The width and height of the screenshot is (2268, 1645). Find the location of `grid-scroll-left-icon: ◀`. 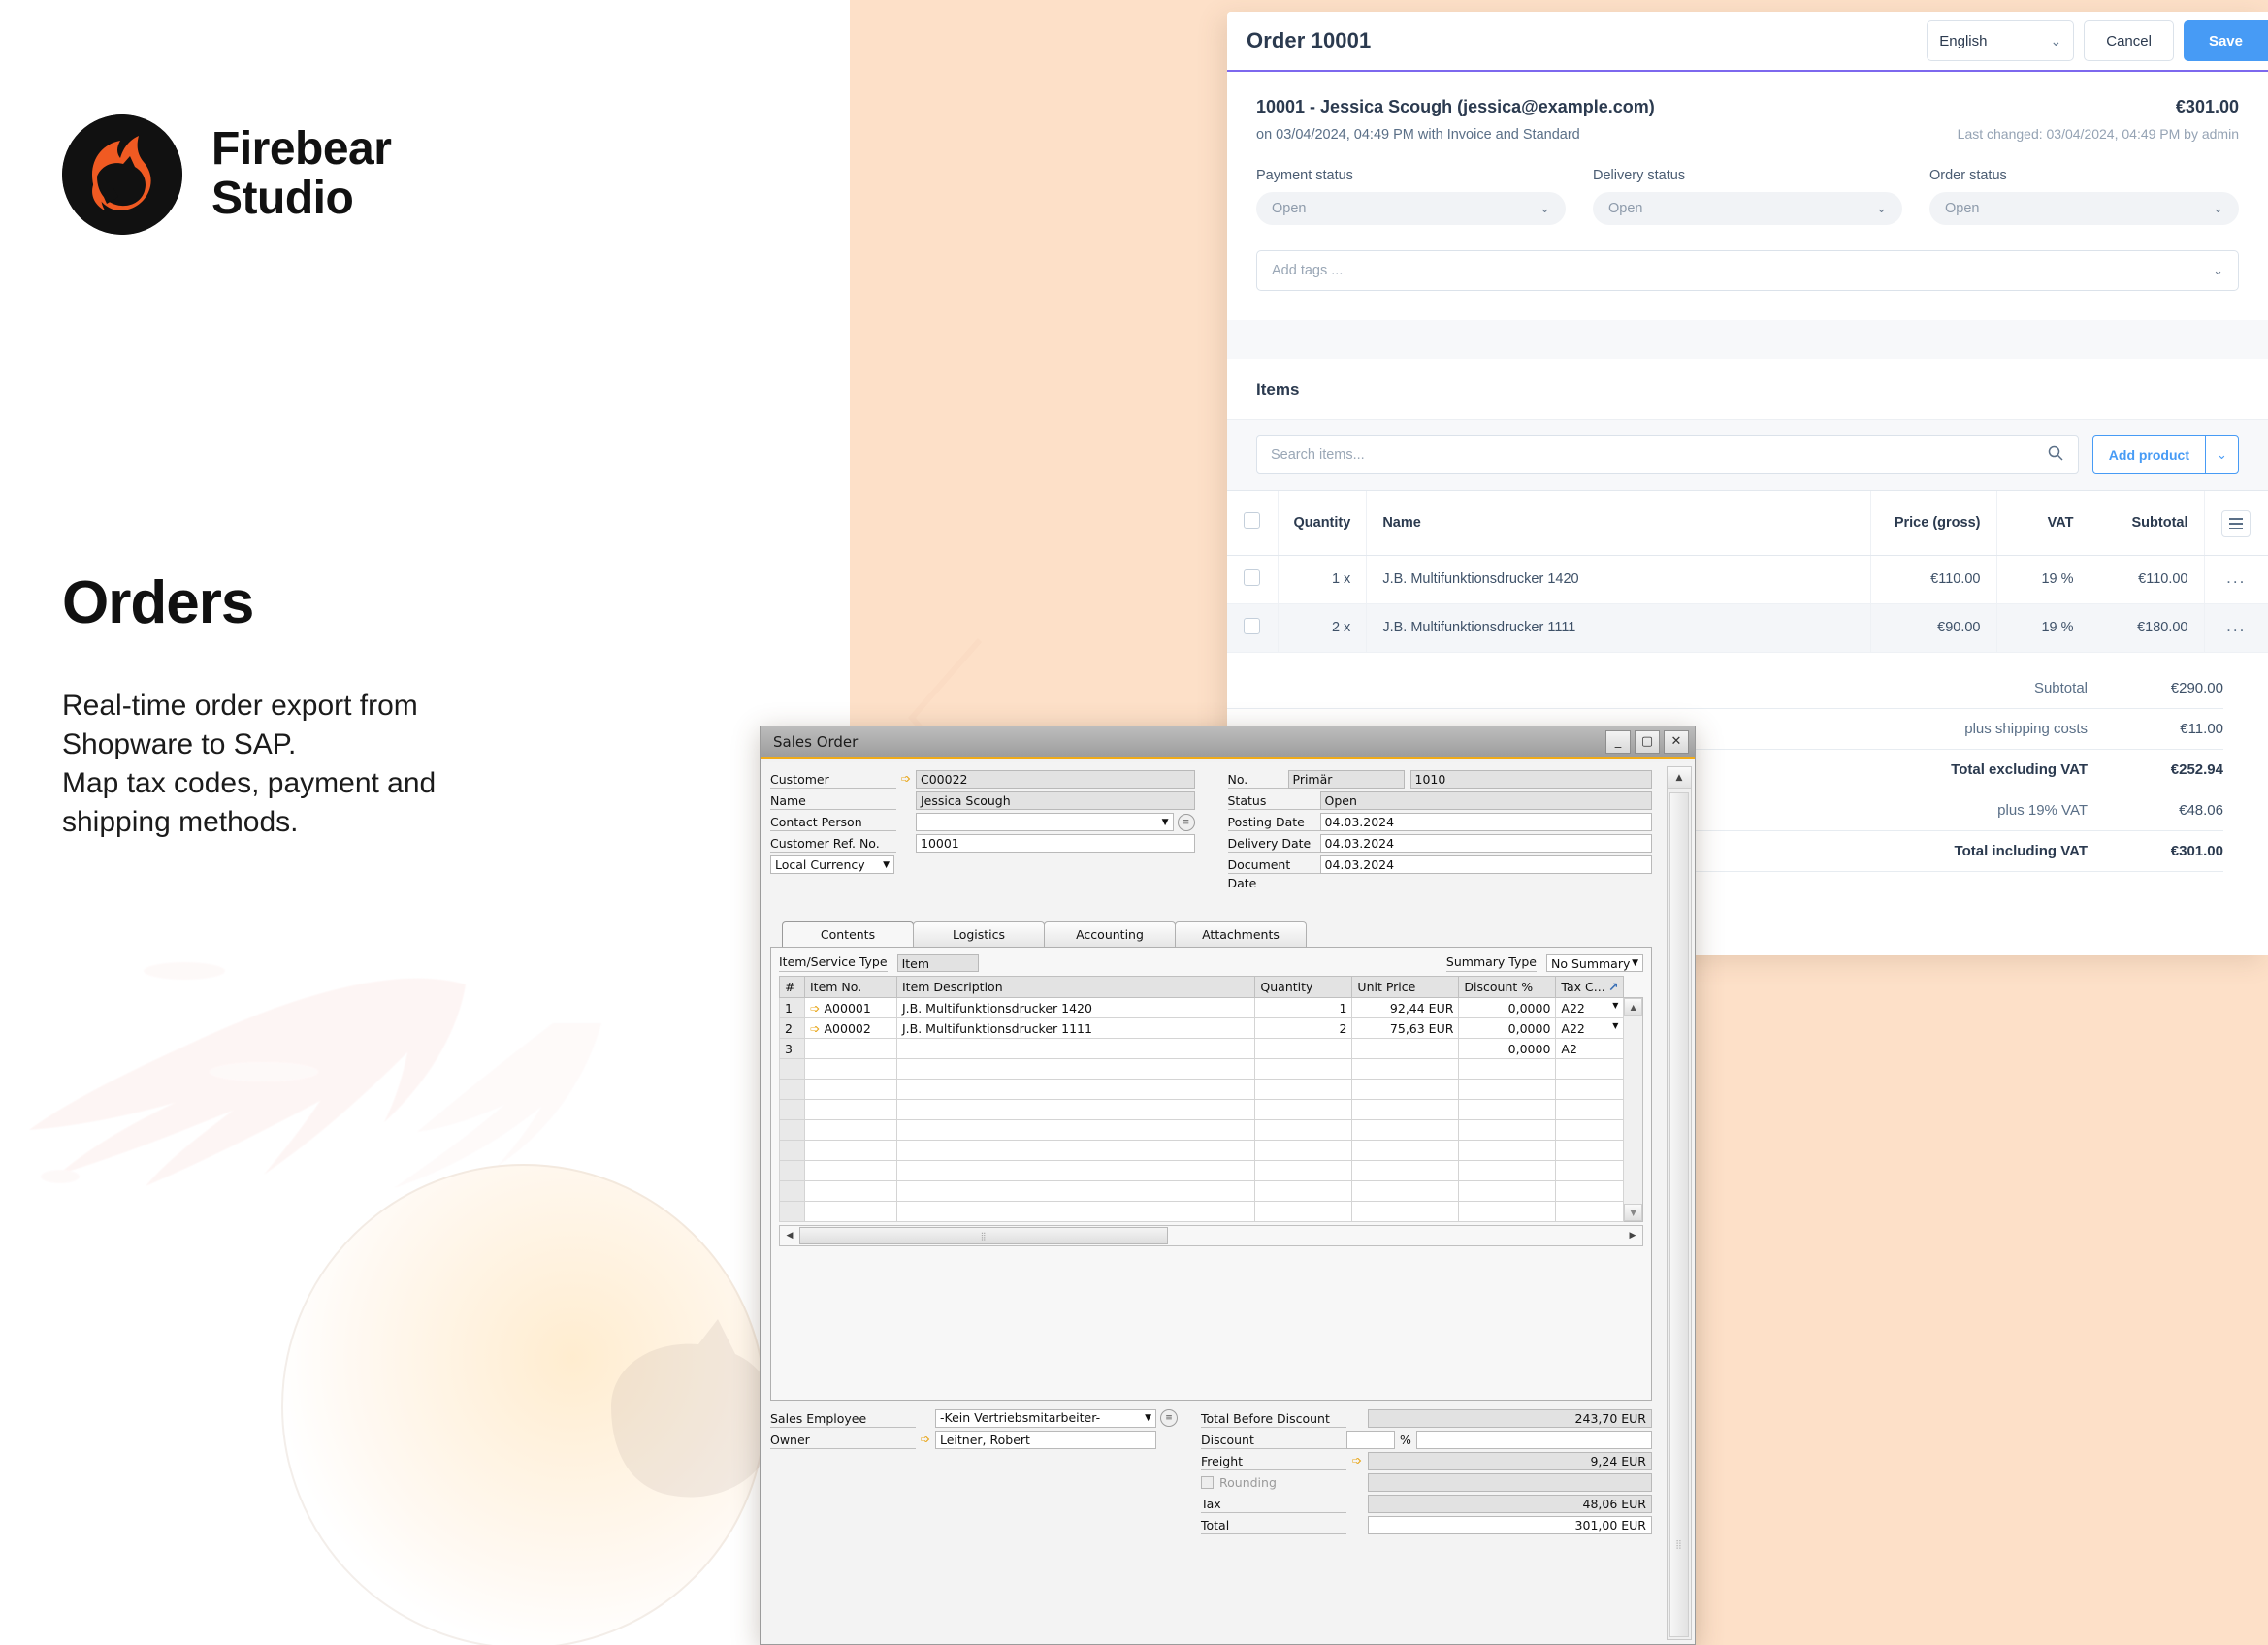

grid-scroll-left-icon: ◀ is located at coordinates (789, 1235).